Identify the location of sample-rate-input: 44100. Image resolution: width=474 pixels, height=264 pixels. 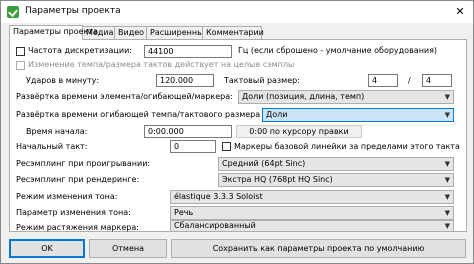
(188, 51).